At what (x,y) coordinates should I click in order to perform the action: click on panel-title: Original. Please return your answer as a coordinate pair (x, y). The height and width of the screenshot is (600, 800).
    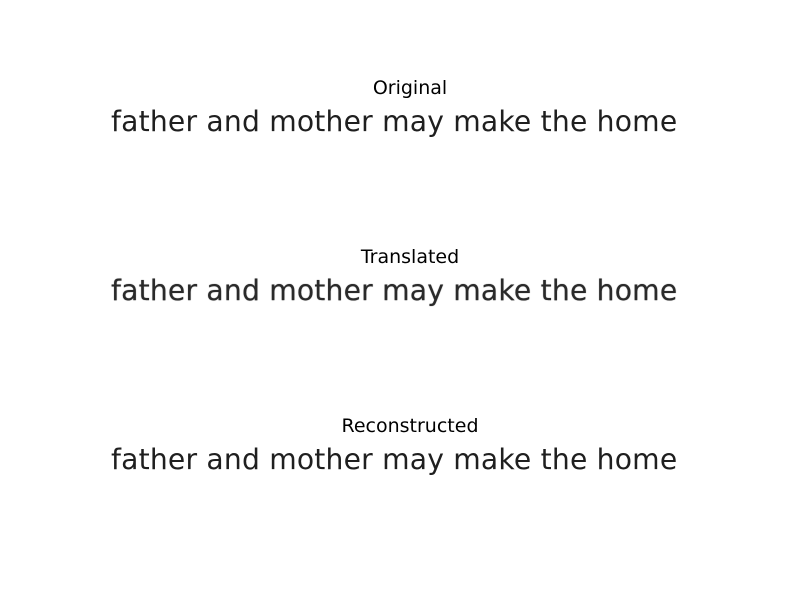
    Looking at the image, I should click on (410, 88).